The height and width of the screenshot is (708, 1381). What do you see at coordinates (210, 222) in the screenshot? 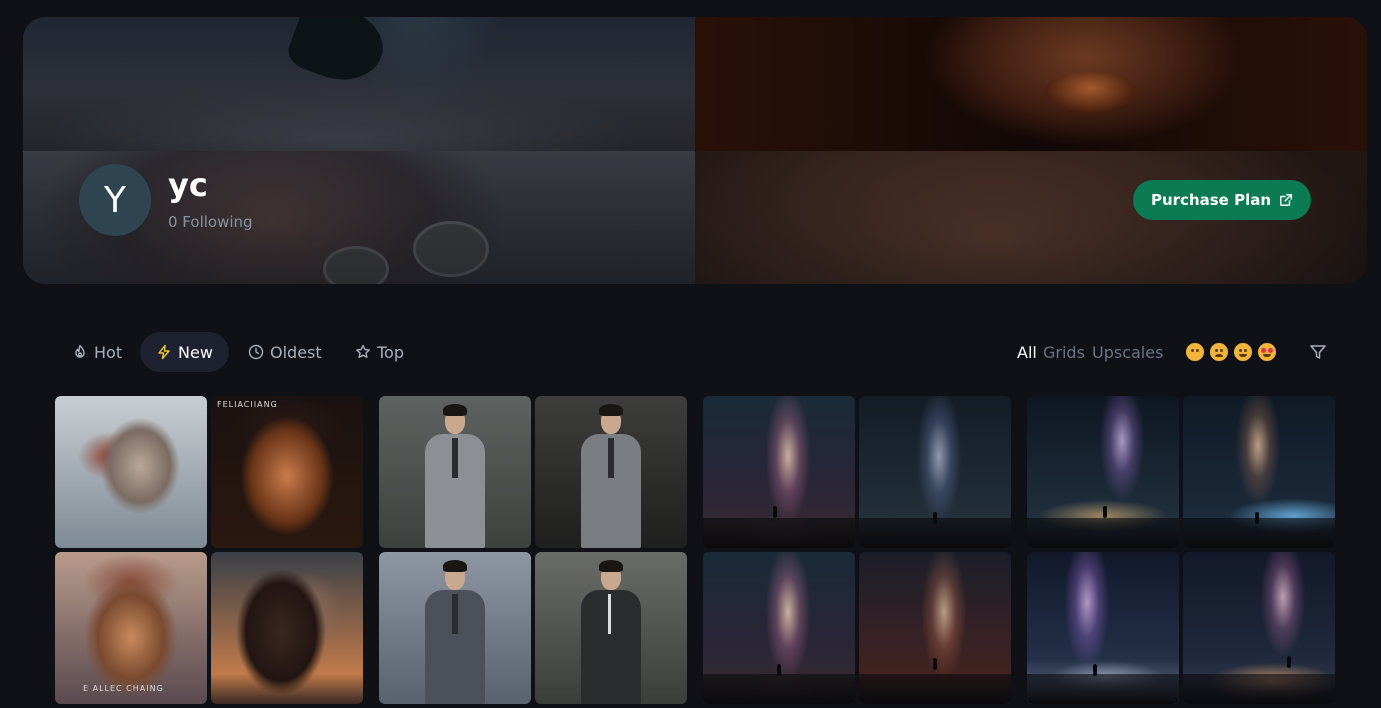
I see `following-count: 0 Following` at bounding box center [210, 222].